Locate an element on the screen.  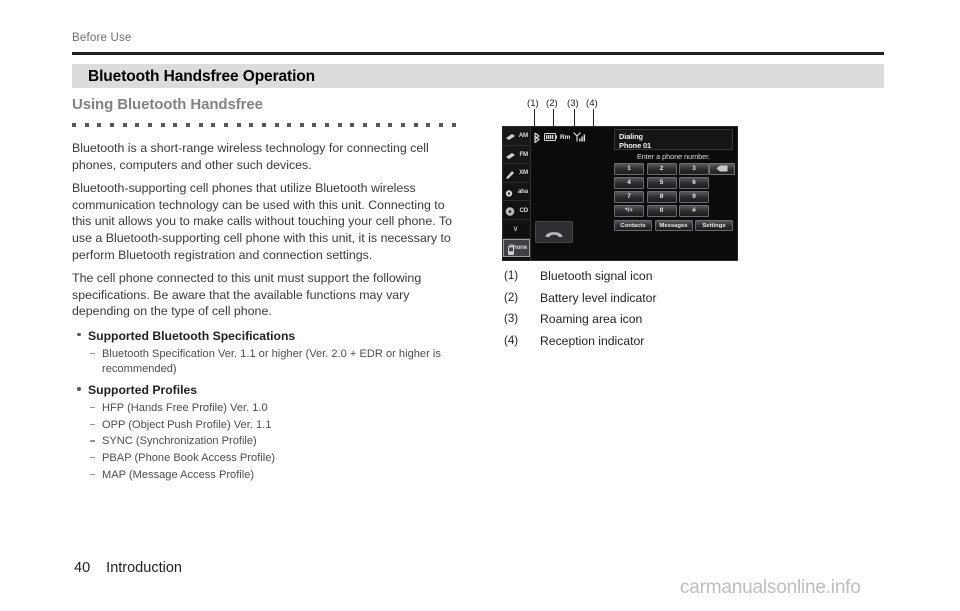
callout-number: (3) is located at coordinates (573, 103).